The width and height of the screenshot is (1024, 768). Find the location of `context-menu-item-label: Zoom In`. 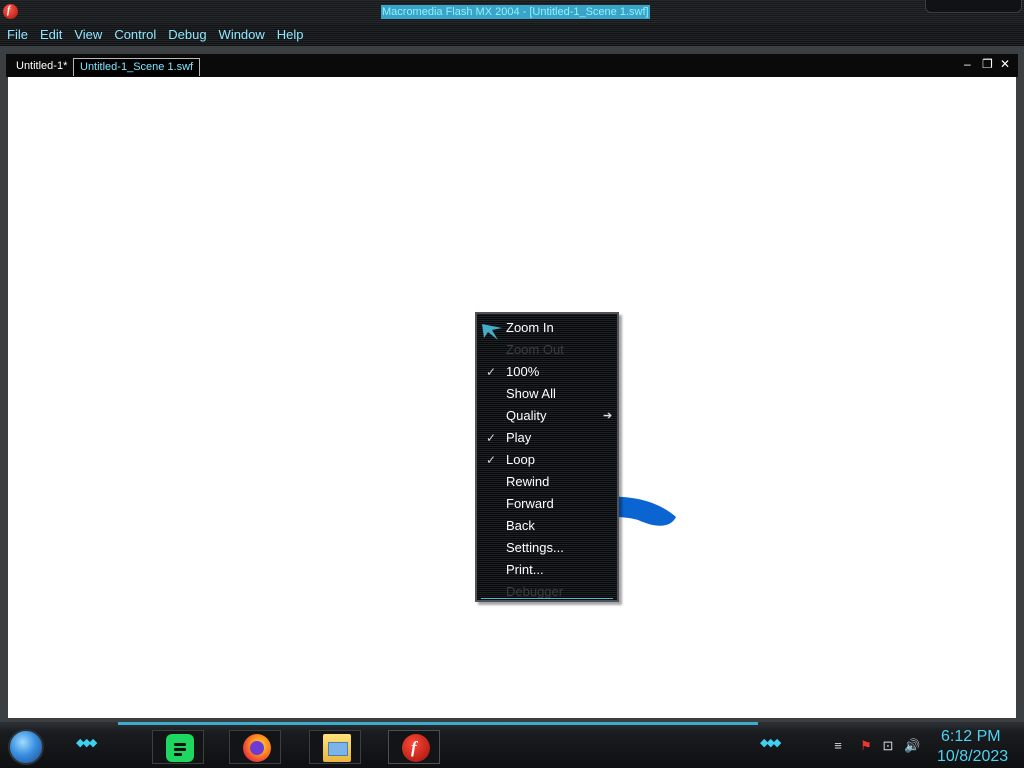

context-menu-item-label: Zoom In is located at coordinates (530, 327).